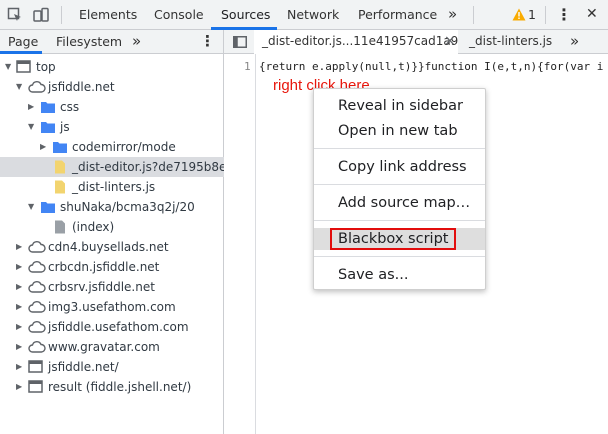 The image size is (608, 434). What do you see at coordinates (520, 16) in the screenshot?
I see `warning-icon` at bounding box center [520, 16].